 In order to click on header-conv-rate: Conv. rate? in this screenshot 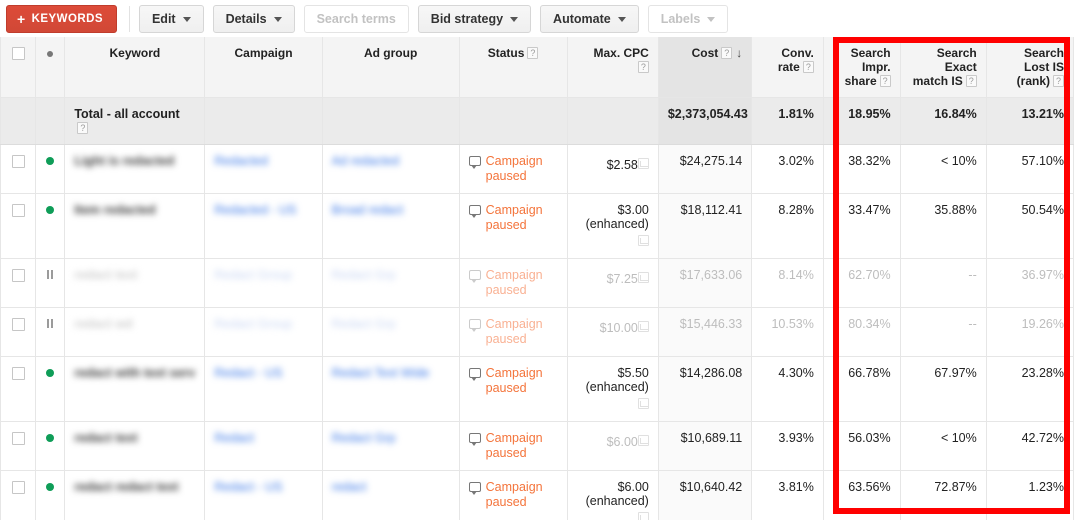, I will do `click(787, 67)`.